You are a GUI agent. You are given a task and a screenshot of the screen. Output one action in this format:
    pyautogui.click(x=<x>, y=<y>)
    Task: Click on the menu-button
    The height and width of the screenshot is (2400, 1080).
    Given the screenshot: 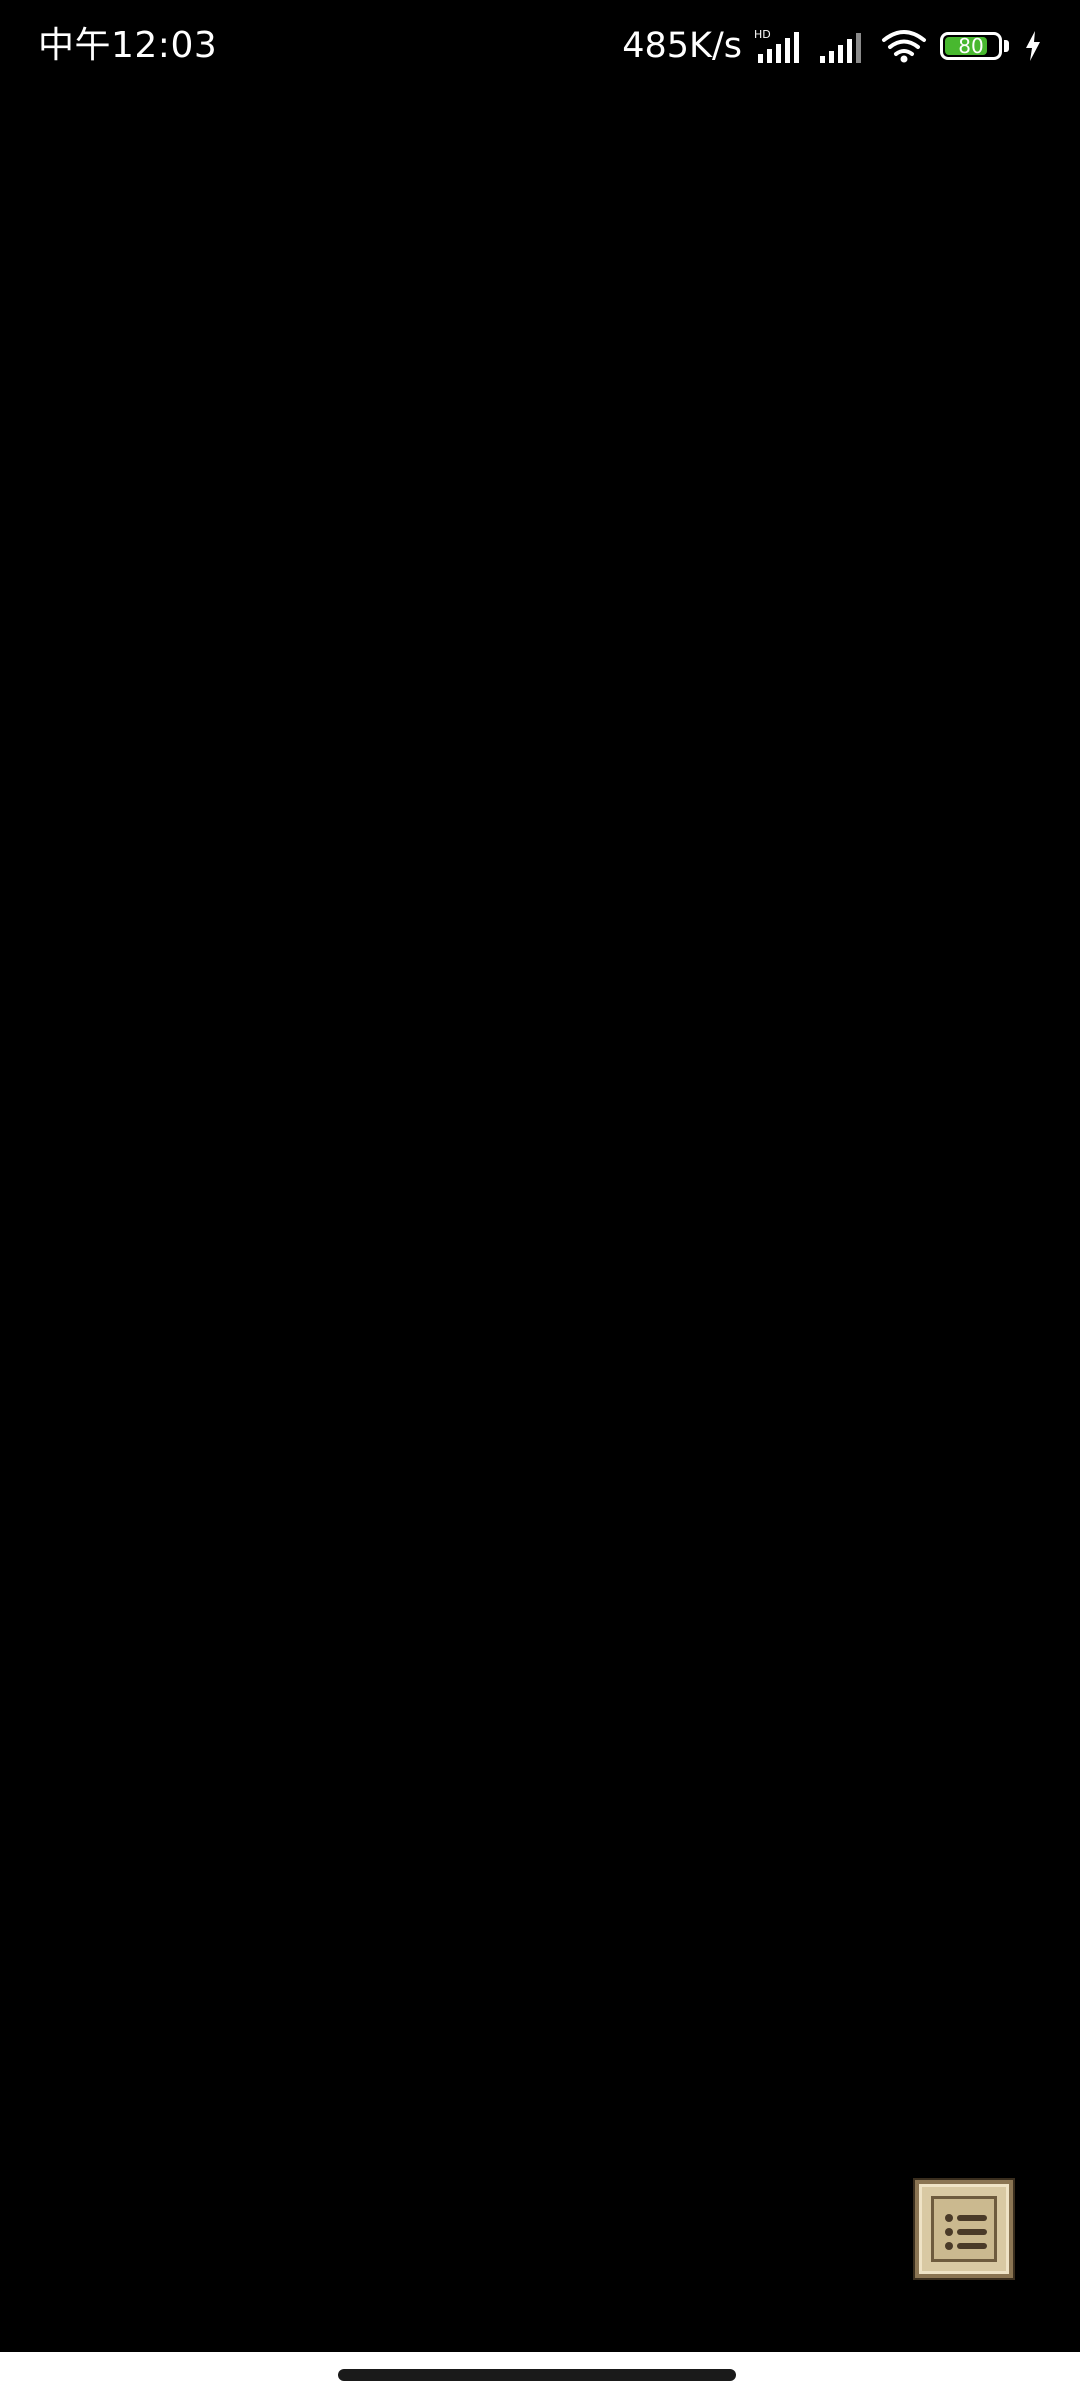 What is the action you would take?
    pyautogui.click(x=964, y=2229)
    